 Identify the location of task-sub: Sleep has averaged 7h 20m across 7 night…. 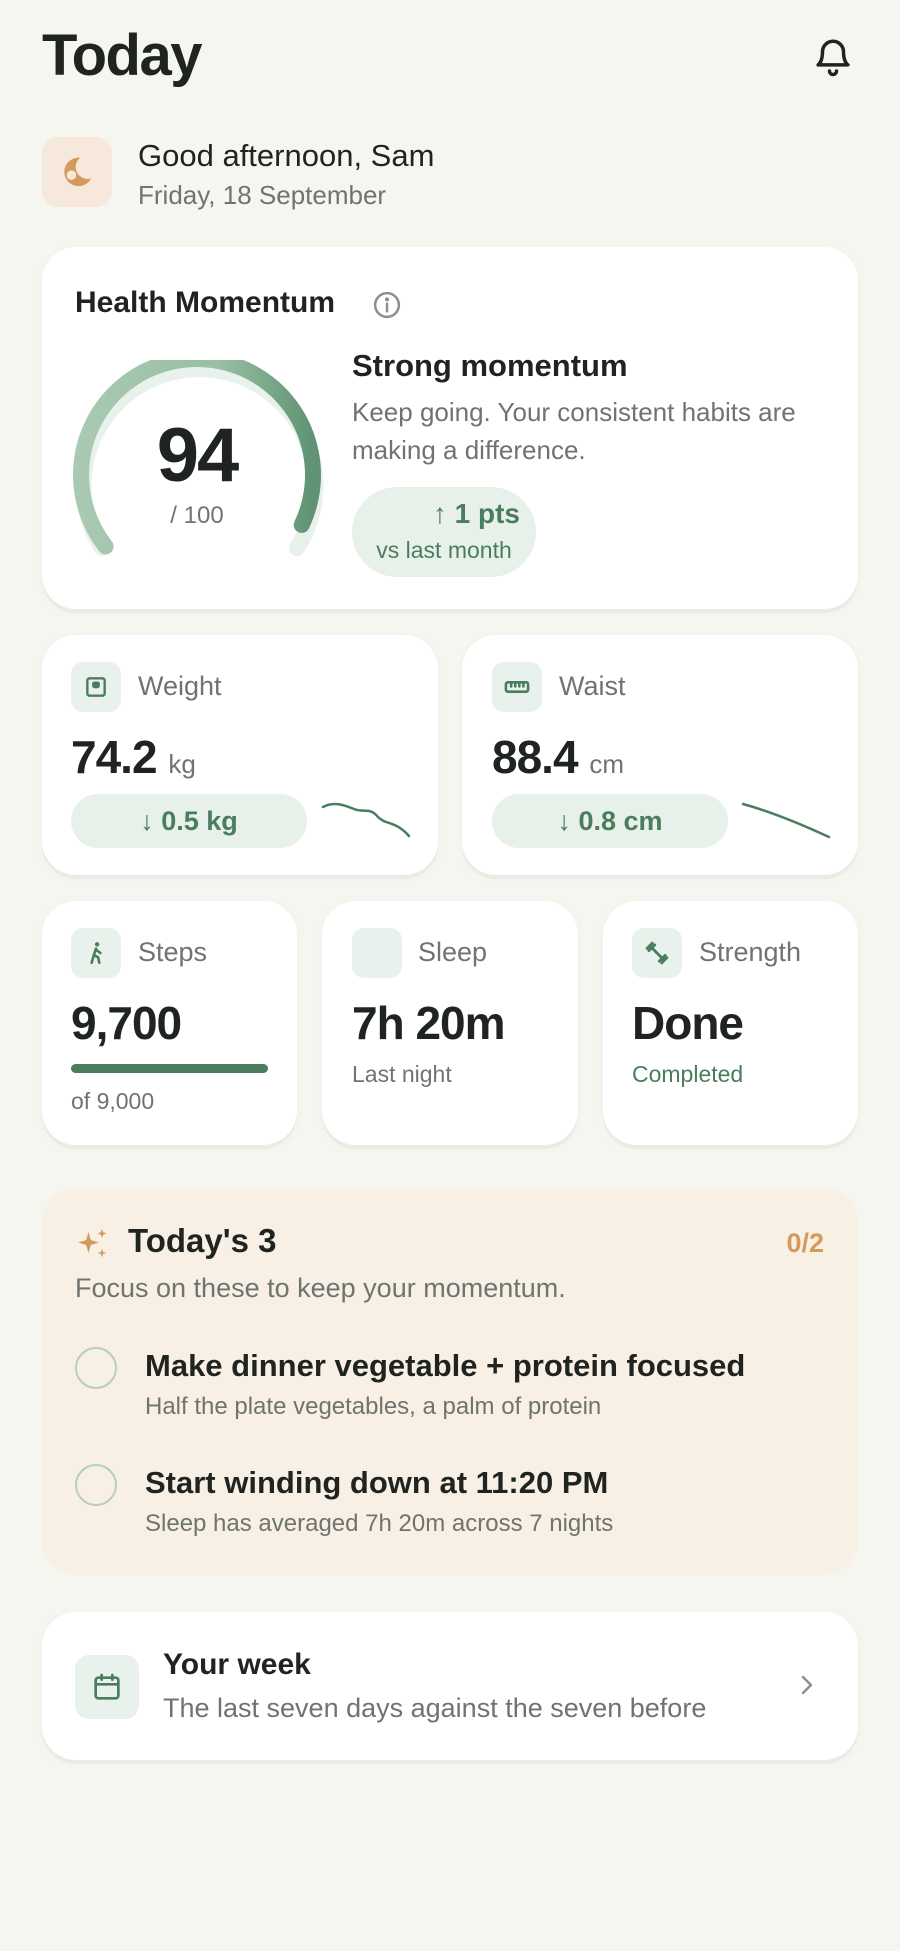
(379, 1523).